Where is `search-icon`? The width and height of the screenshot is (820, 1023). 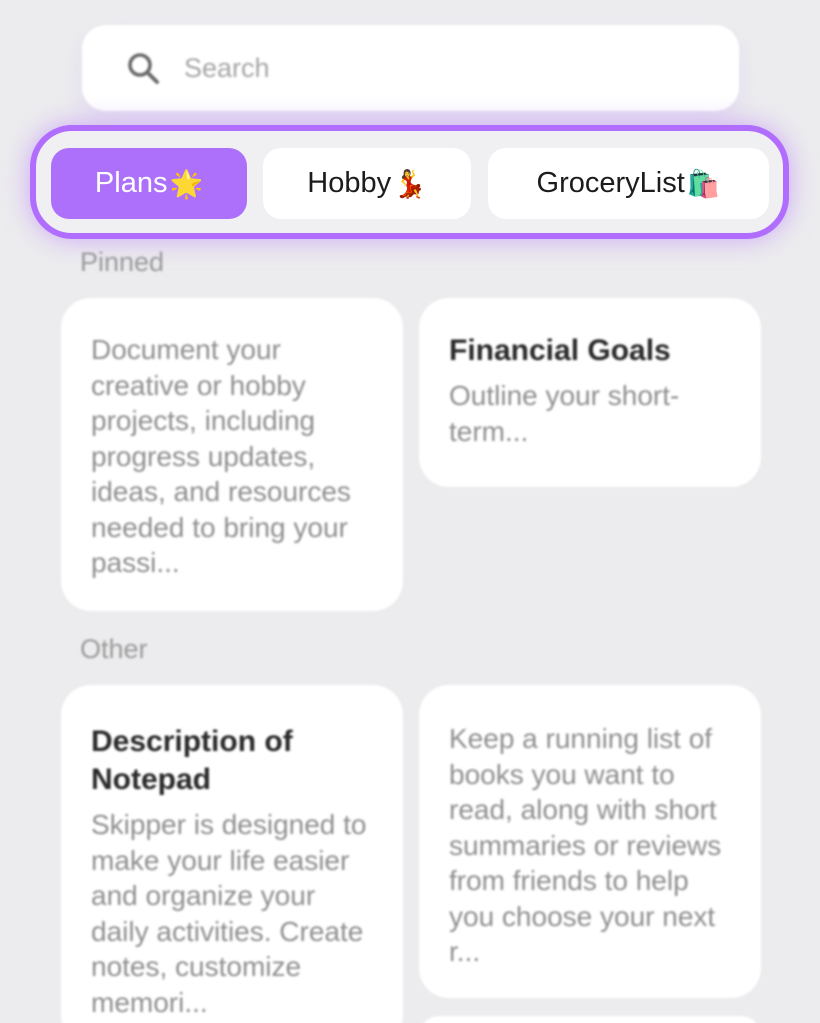
search-icon is located at coordinates (143, 68).